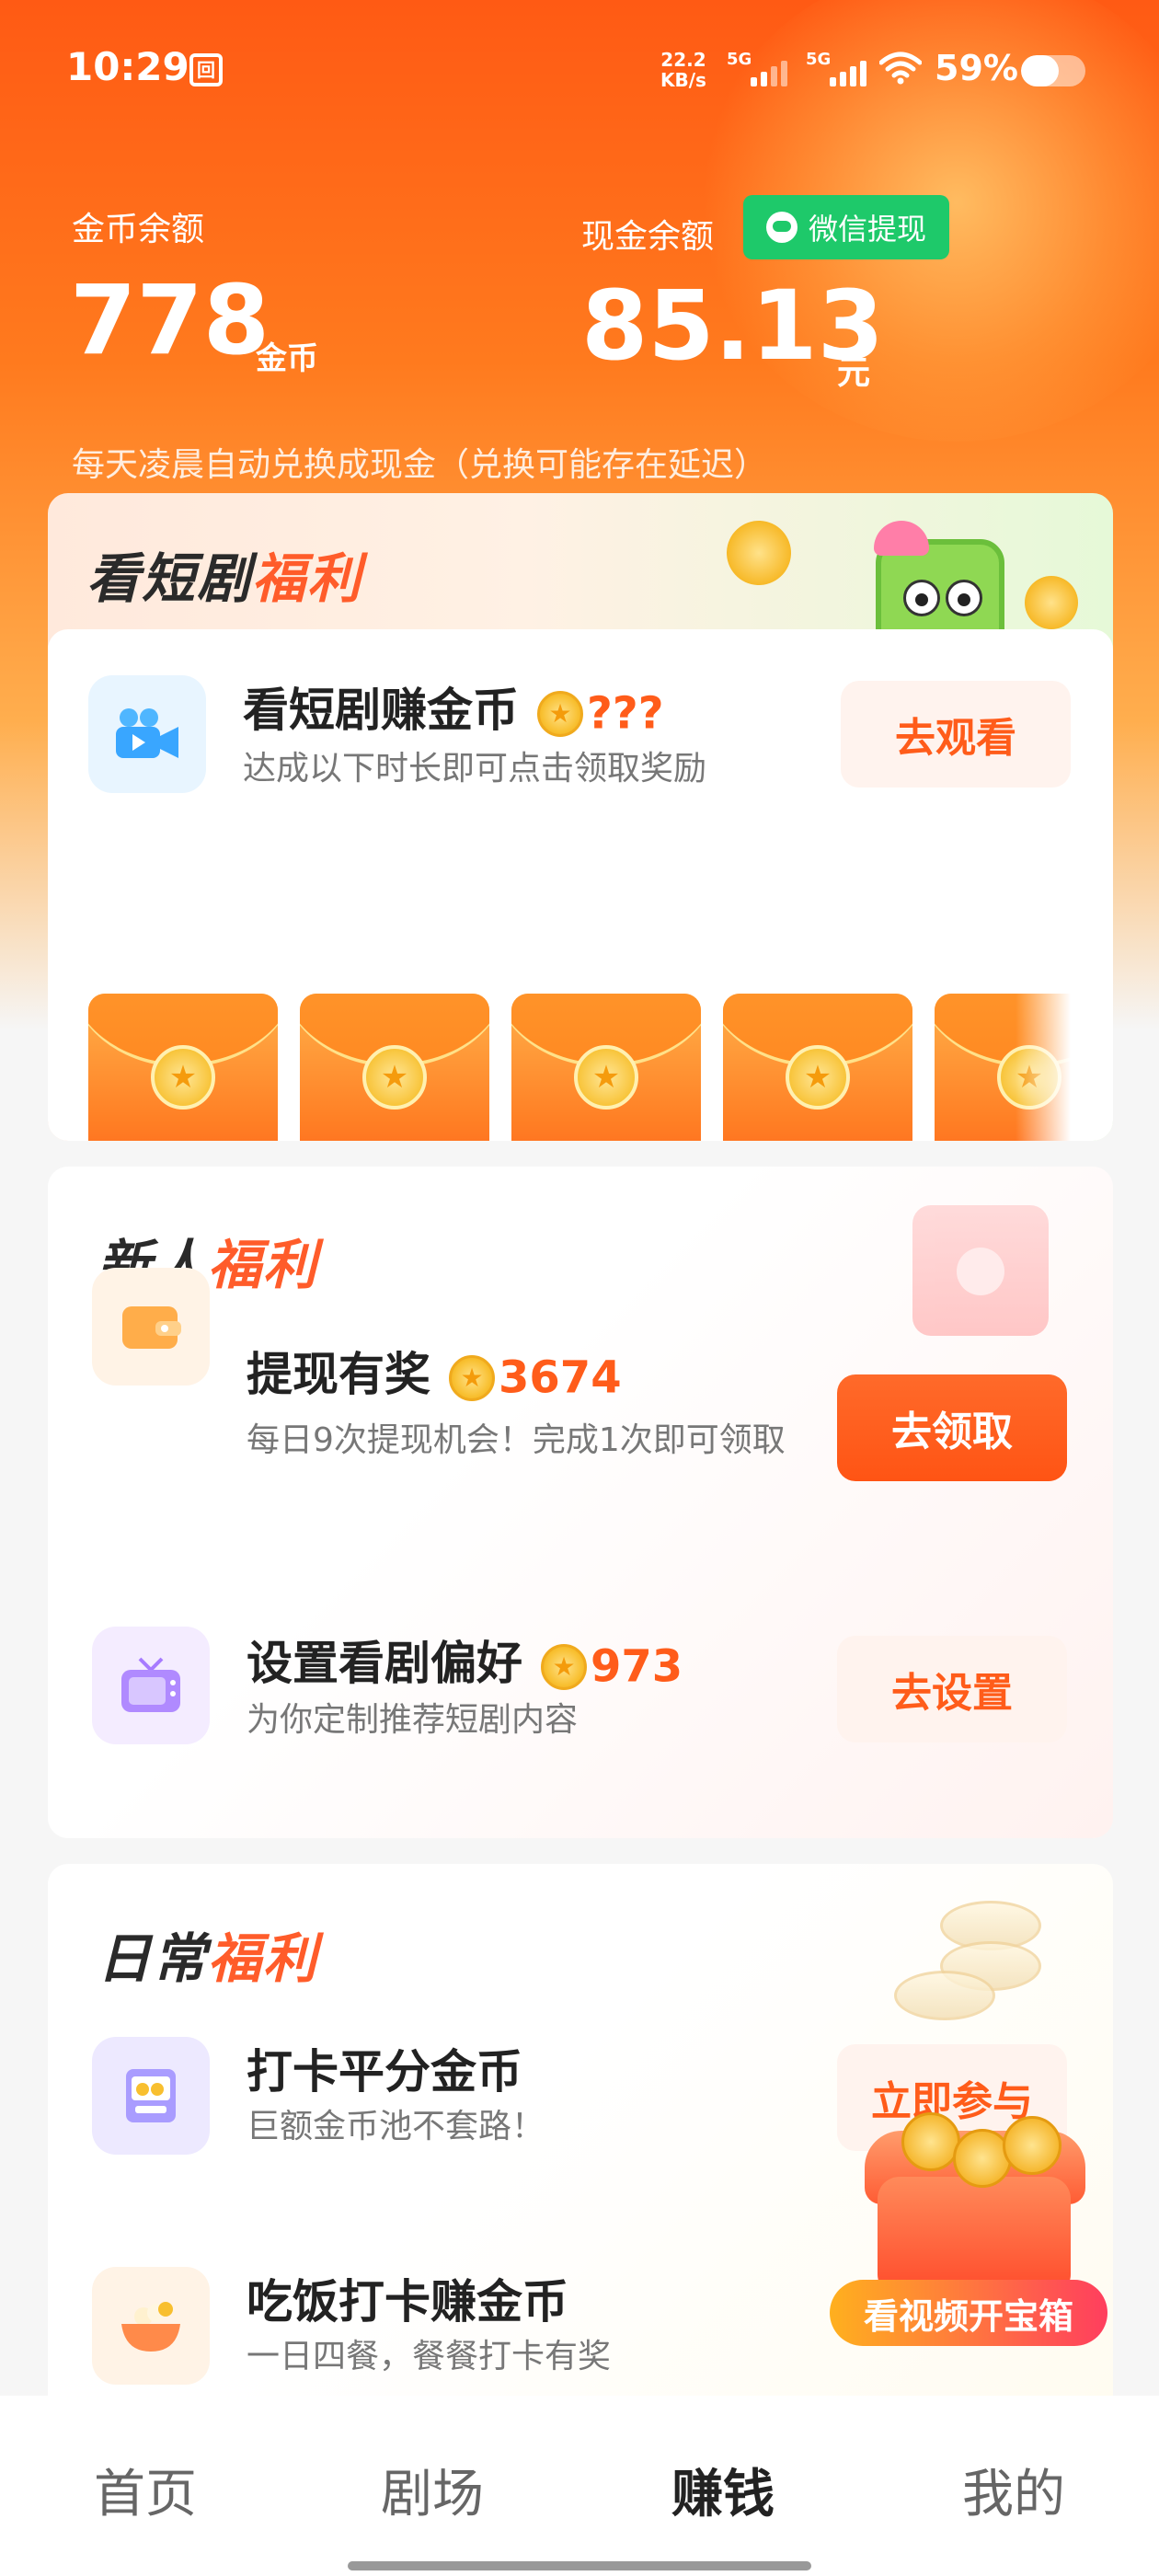  I want to click on meal-checkin-title: 吃饭打卡赚金币, so click(407, 2302).